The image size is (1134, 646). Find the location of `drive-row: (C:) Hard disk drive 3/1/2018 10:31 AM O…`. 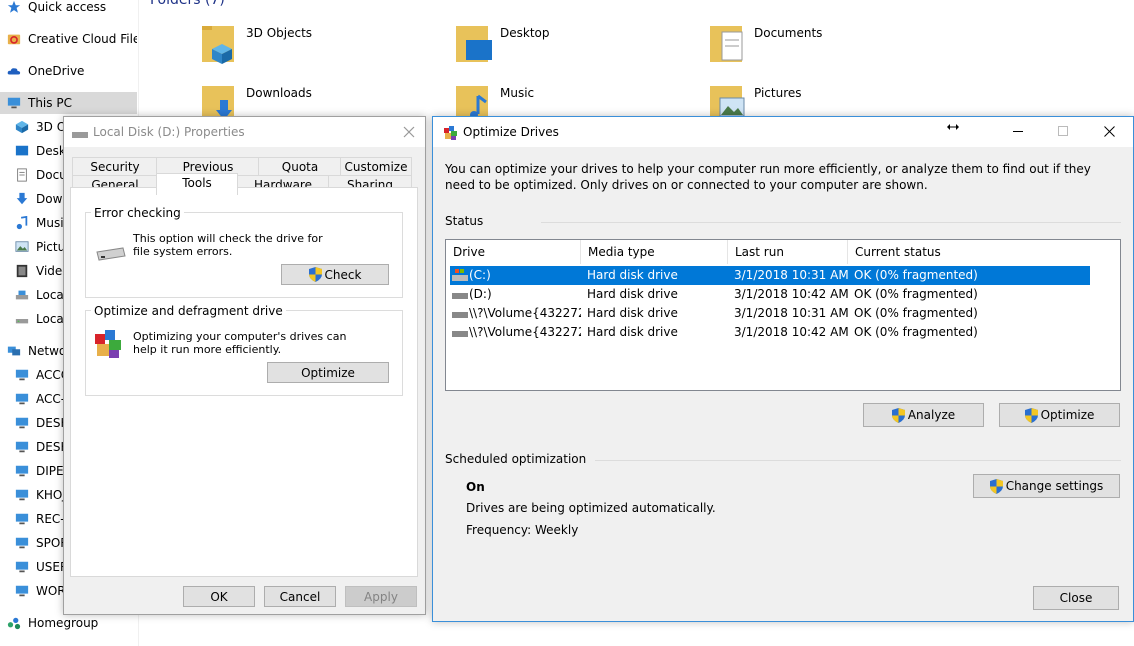

drive-row: (C:) Hard disk drive 3/1/2018 10:31 AM O… is located at coordinates (770, 275).